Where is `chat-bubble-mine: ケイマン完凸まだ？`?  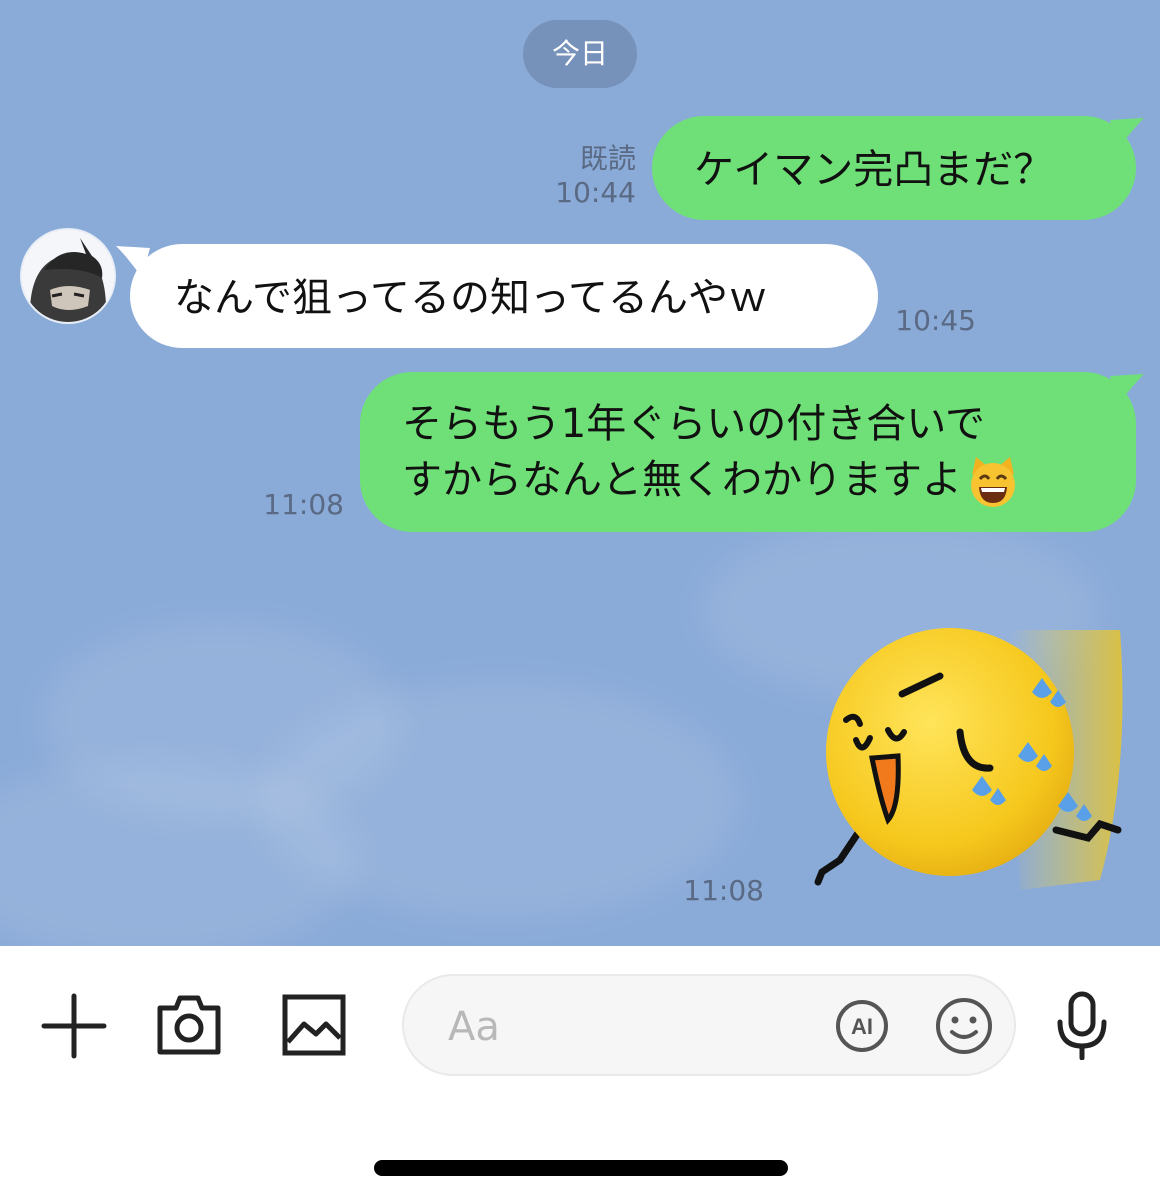
chat-bubble-mine: ケイマン完凸まだ？ is located at coordinates (894, 168).